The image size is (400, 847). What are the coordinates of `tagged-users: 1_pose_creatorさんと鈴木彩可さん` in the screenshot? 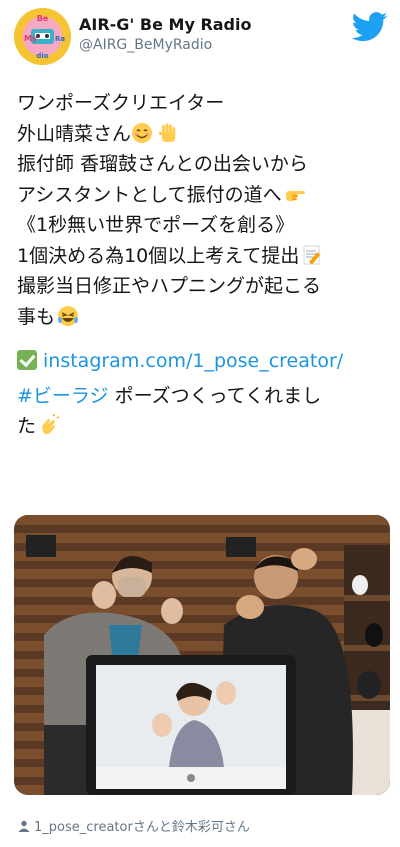 It's located at (134, 825).